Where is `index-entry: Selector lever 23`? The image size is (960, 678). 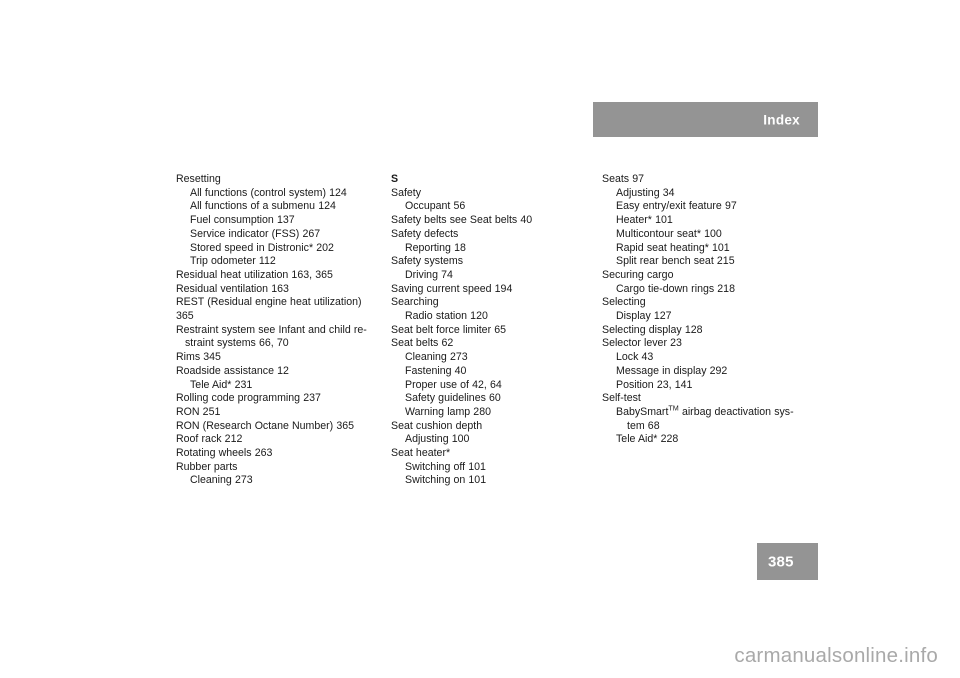 index-entry: Selector lever 23 is located at coordinates (642, 343).